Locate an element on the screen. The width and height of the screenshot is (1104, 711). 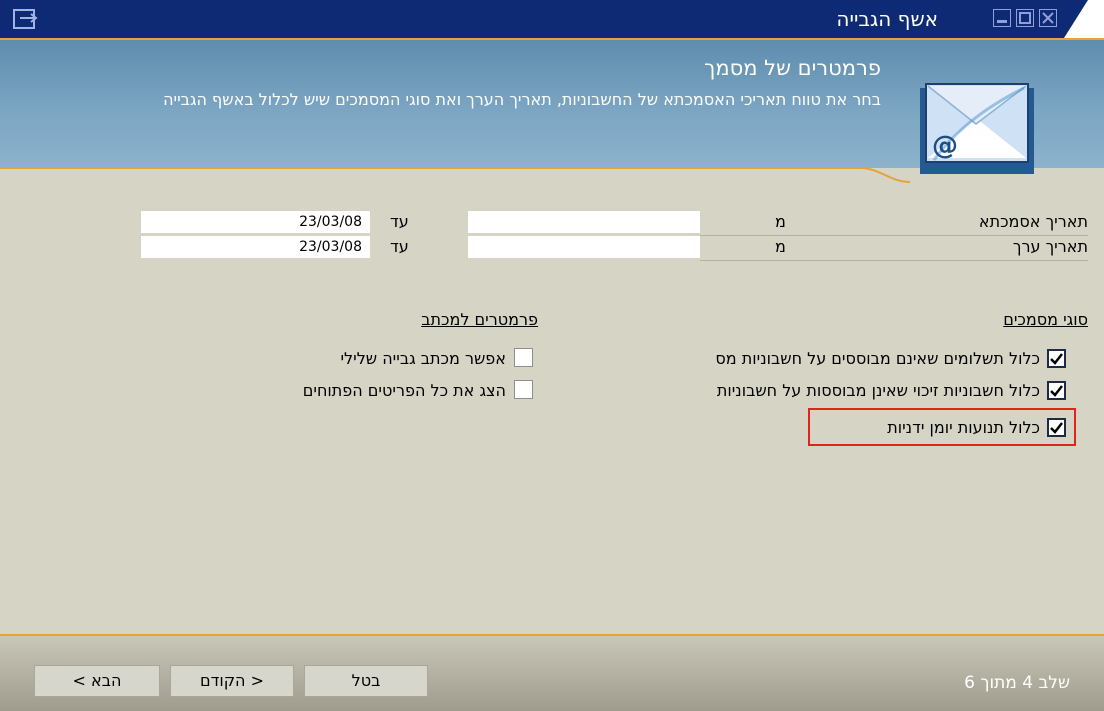
step-indicator: שלב 4 מתוך 6 is located at coordinates (1017, 683).